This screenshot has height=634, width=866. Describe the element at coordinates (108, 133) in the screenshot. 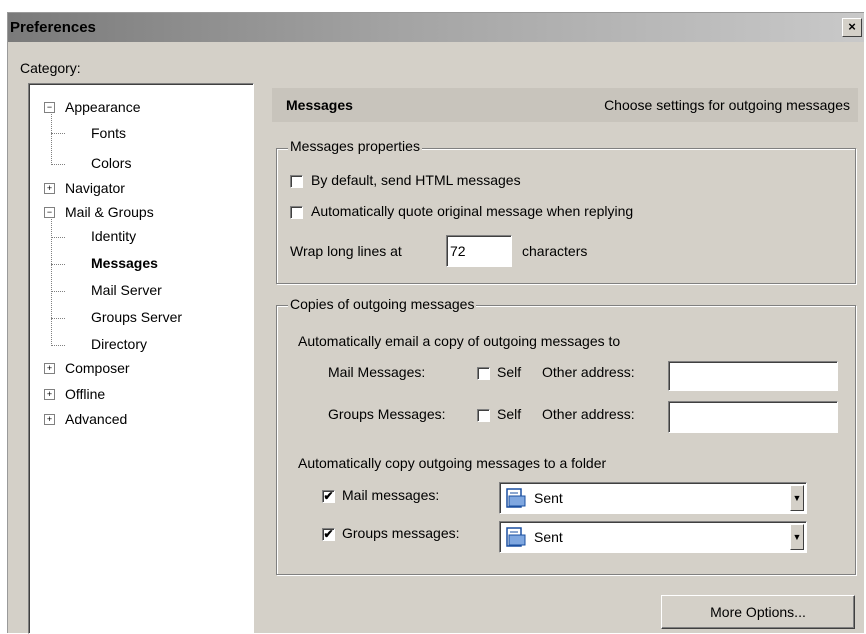

I see `tree-item-fonts: Fonts` at that location.